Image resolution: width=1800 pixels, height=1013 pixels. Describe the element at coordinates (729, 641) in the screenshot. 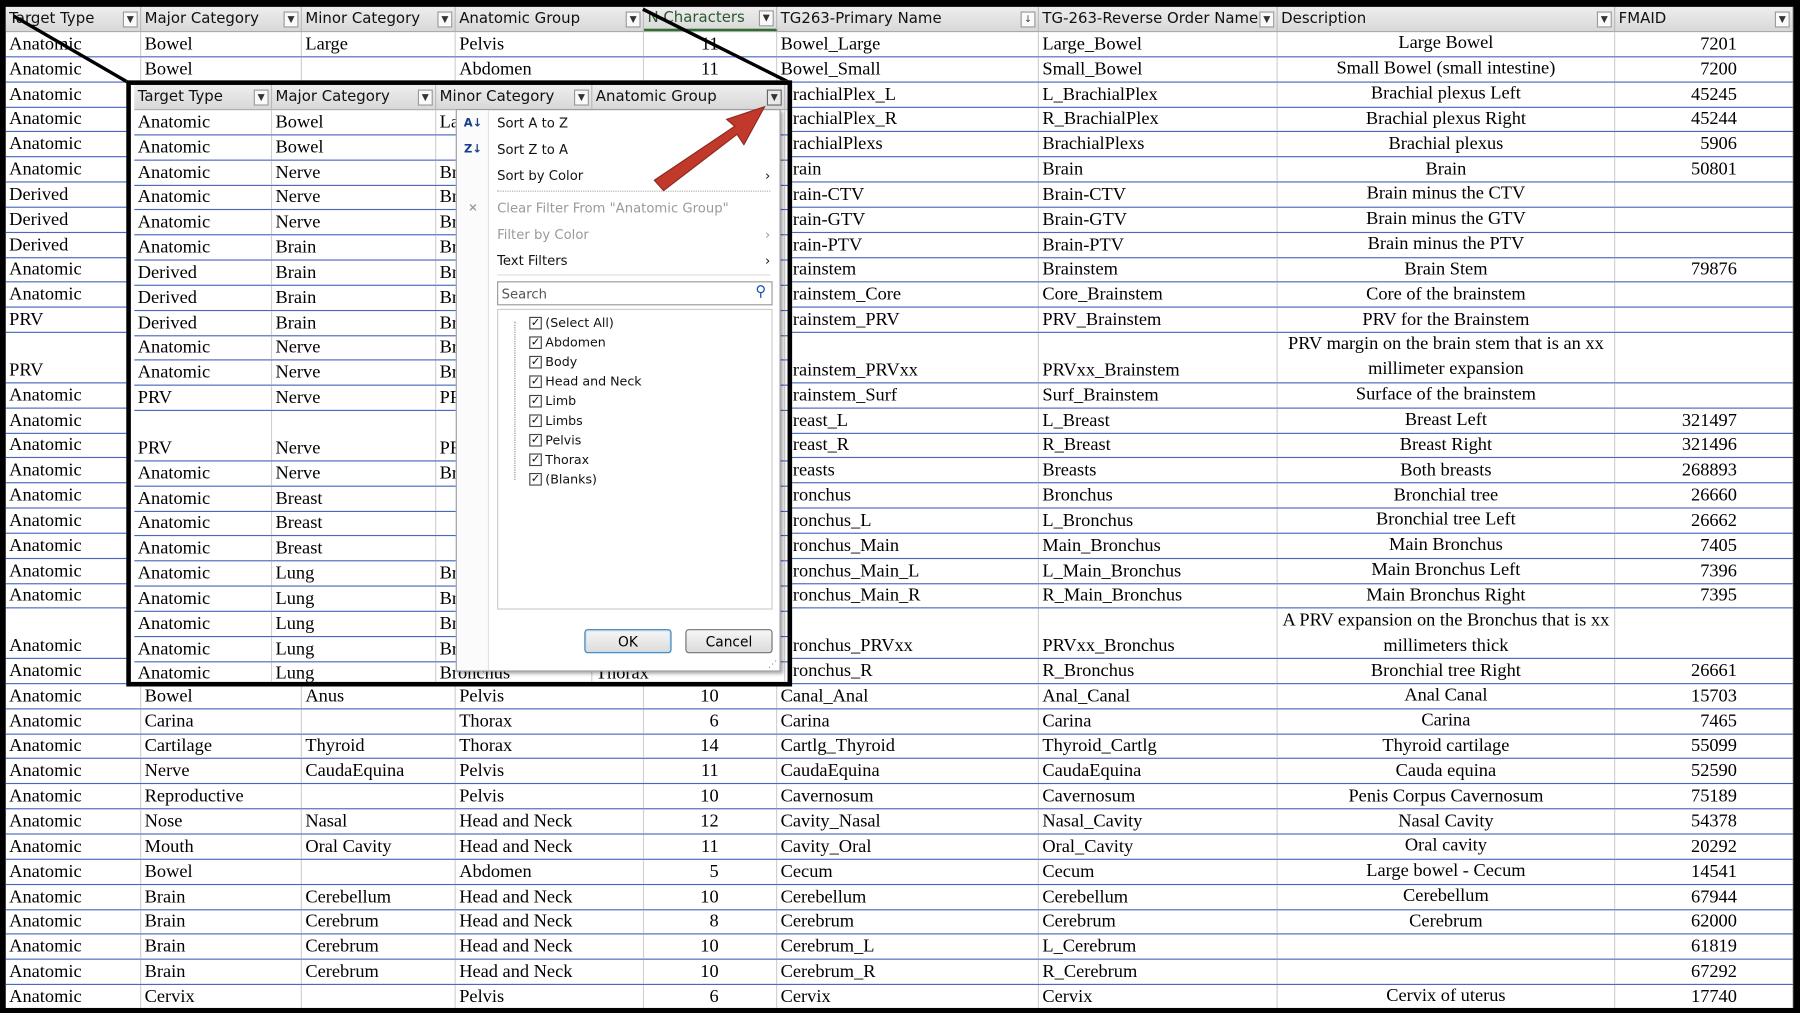

I see `cancel-button: Cancel` at that location.